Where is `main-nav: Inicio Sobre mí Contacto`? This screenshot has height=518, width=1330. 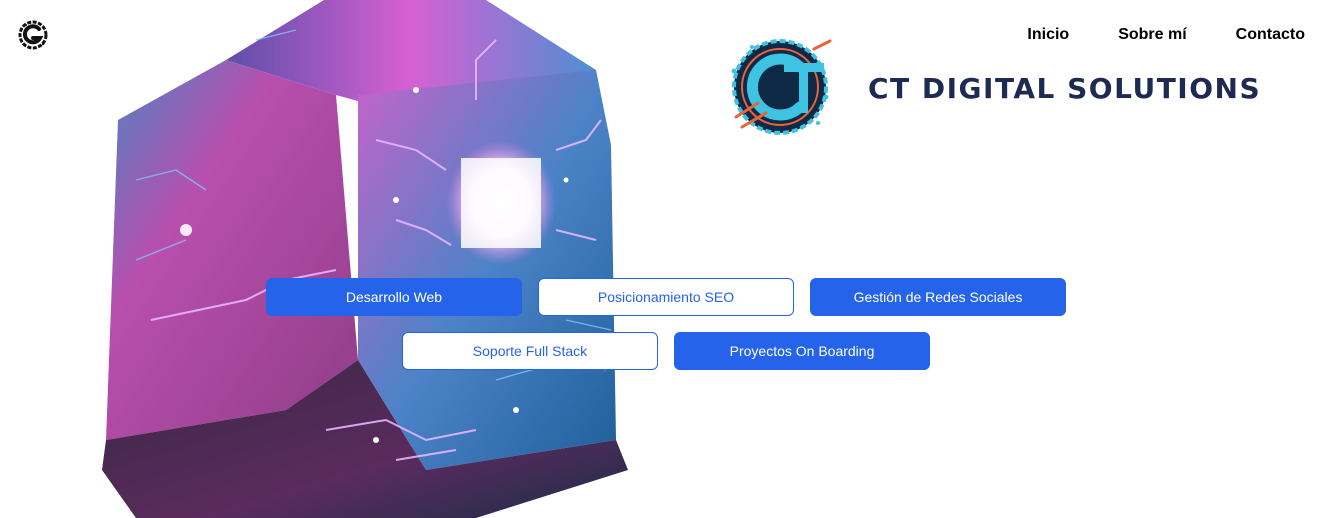
main-nav: Inicio Sobre mí Contacto is located at coordinates (1166, 35).